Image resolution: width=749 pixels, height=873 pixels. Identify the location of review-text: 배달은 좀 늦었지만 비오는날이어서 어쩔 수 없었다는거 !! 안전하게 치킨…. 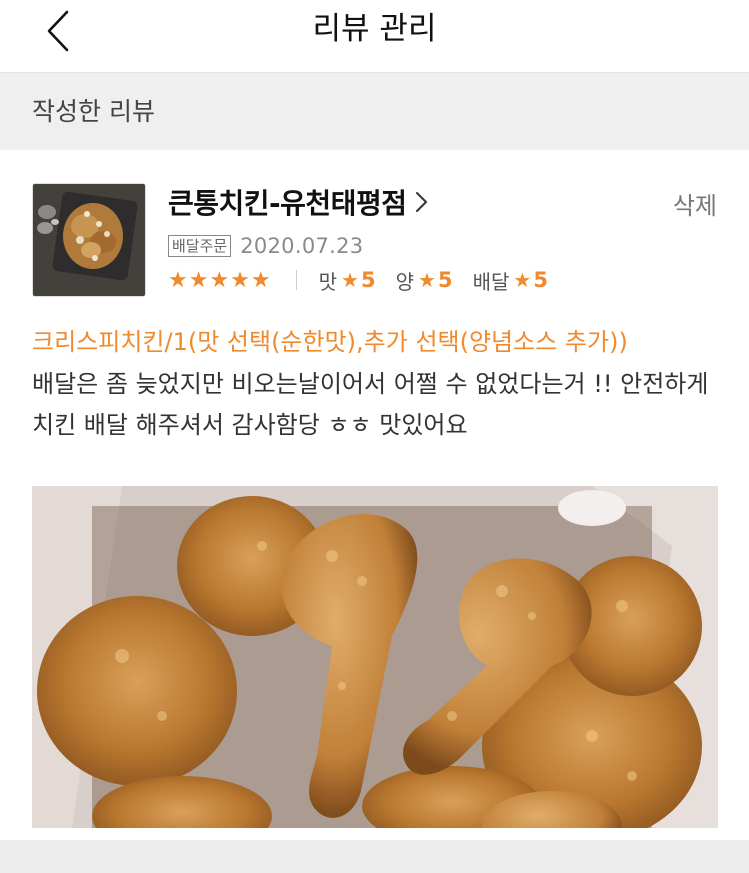
(370, 404).